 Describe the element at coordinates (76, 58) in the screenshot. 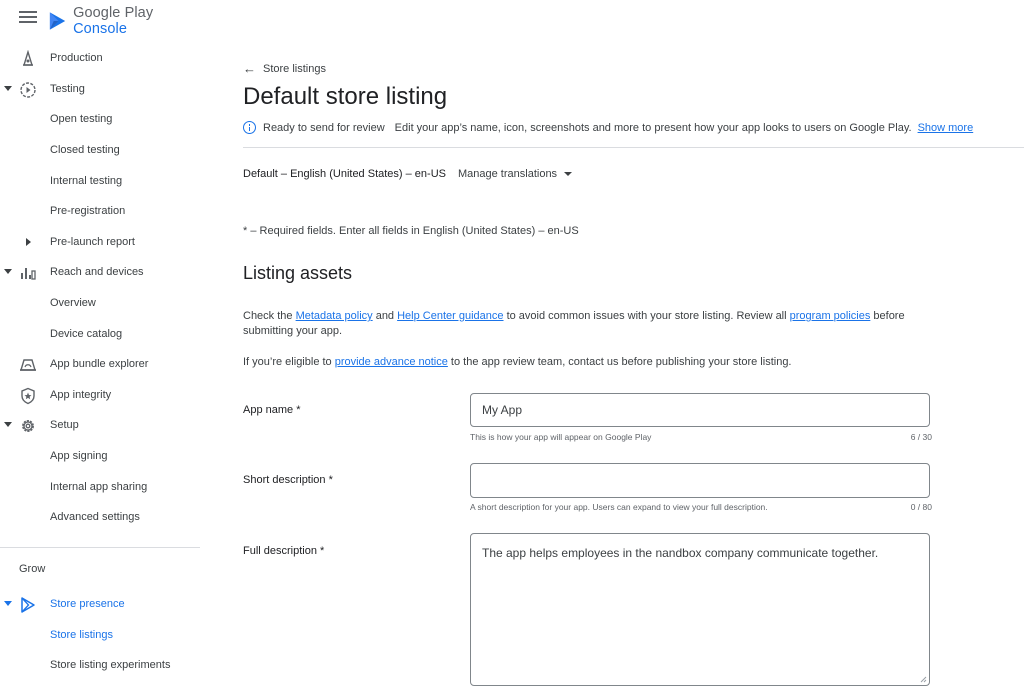

I see `sidebar-item-label: Production` at that location.